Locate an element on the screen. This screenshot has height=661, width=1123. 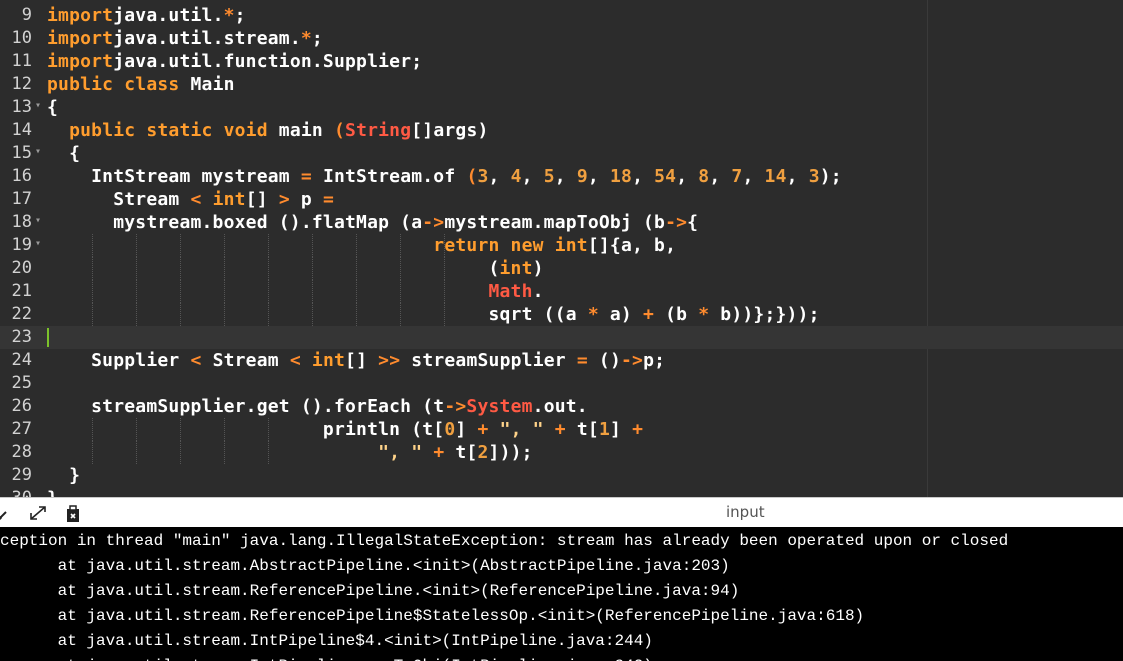
code-line: 19 ▾ return new int[]{a, b, is located at coordinates (561, 245).